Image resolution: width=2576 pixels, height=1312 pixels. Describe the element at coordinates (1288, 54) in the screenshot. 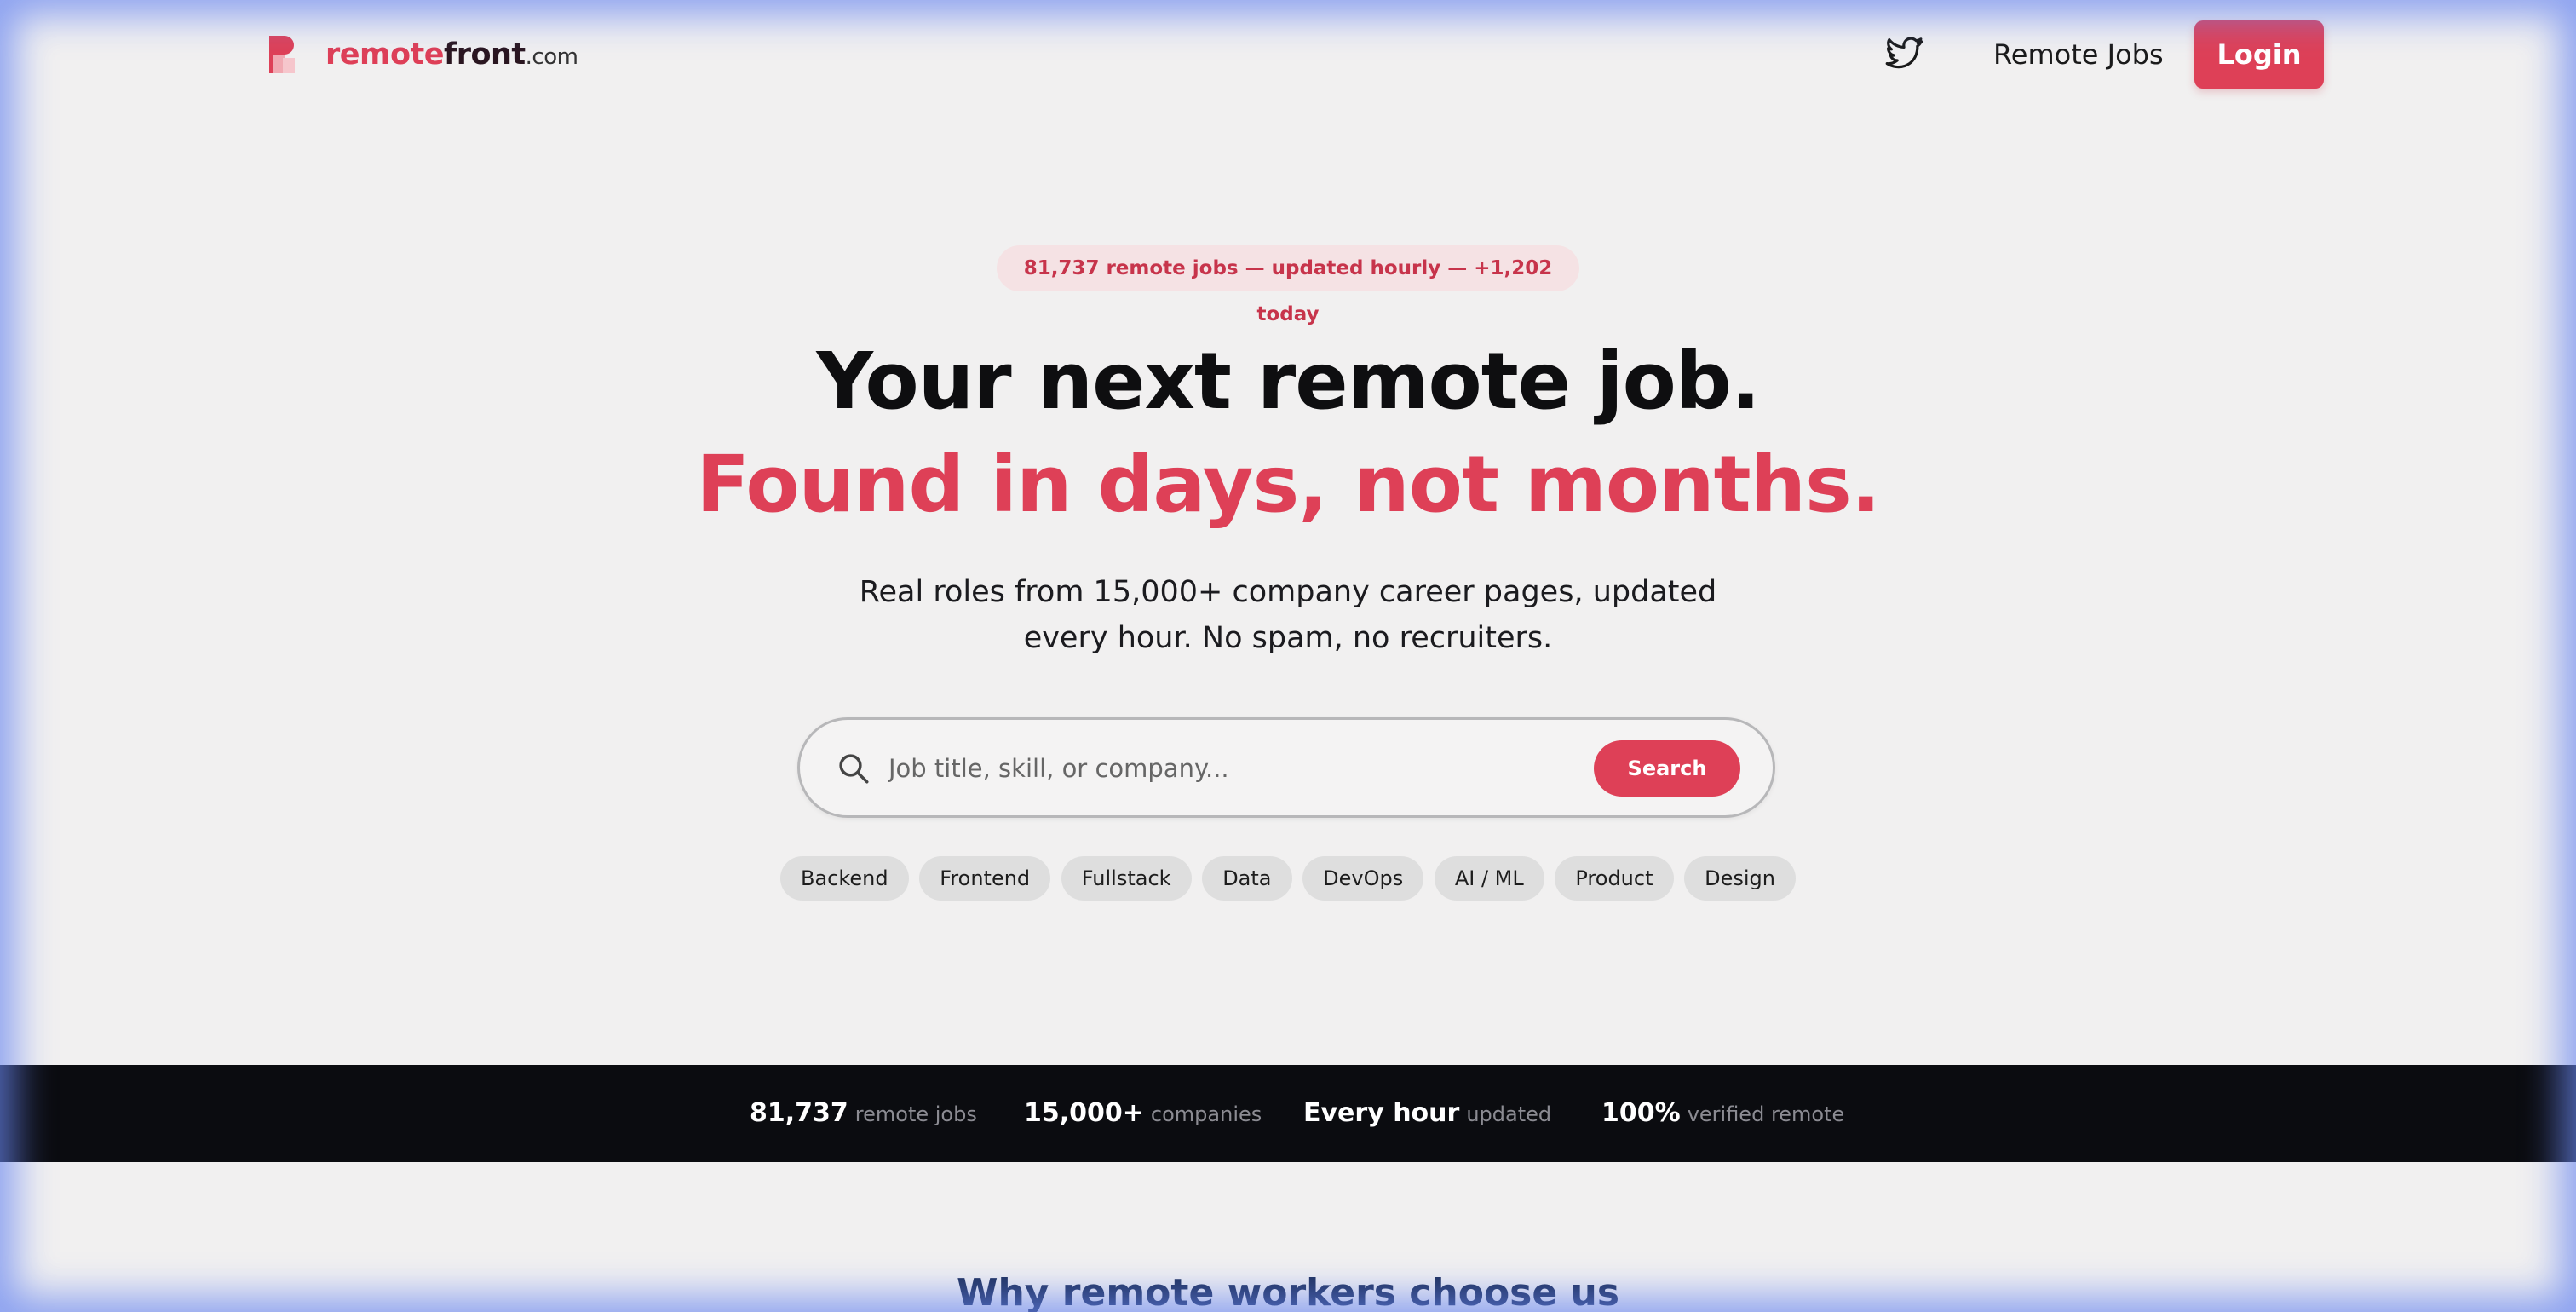

I see `site-header: remotefront.com Remote Jobs Login` at that location.